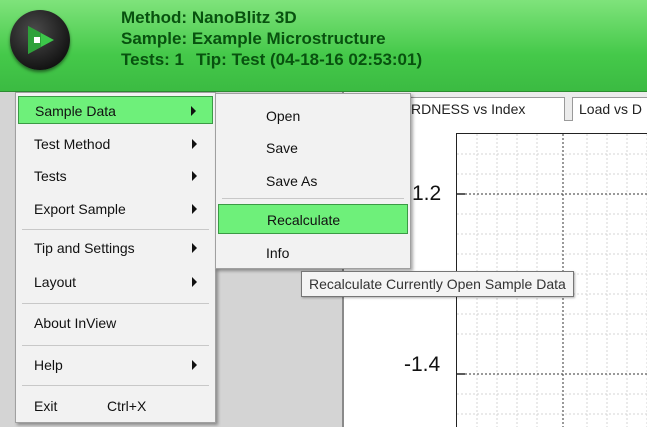 The width and height of the screenshot is (647, 427). Describe the element at coordinates (422, 364) in the screenshot. I see `y-tick-label: -1.4` at that location.